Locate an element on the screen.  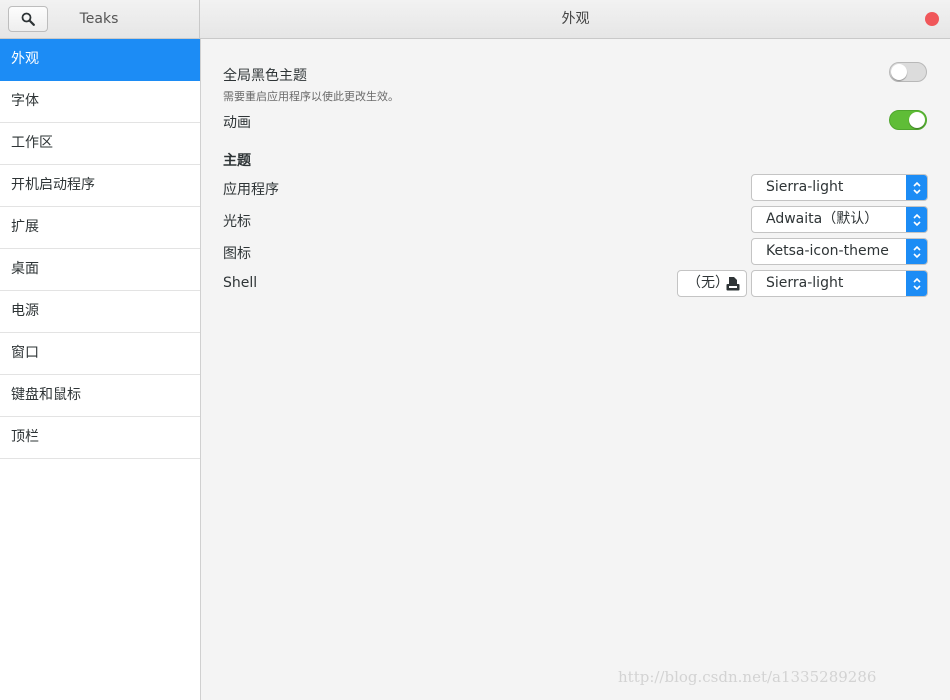
icons-theme-label: 图标 is located at coordinates (237, 254).